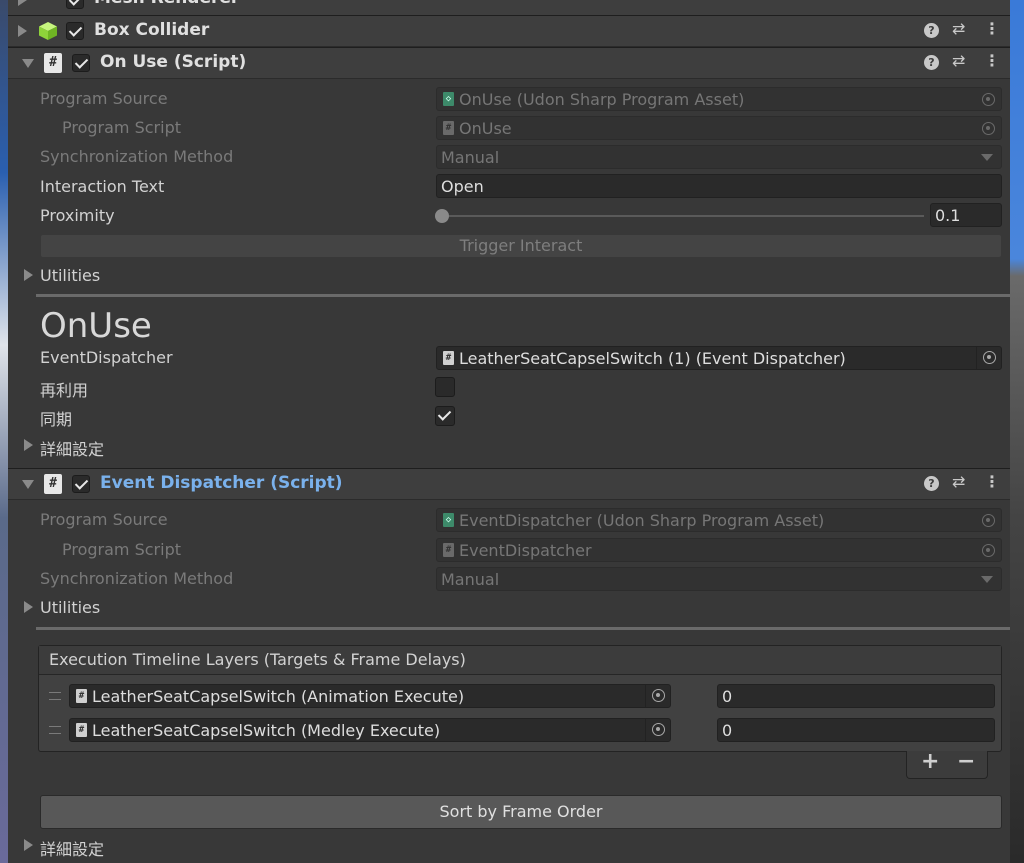 This screenshot has height=863, width=1024. What do you see at coordinates (442, 216) in the screenshot?
I see `proximity-slider-thumb` at bounding box center [442, 216].